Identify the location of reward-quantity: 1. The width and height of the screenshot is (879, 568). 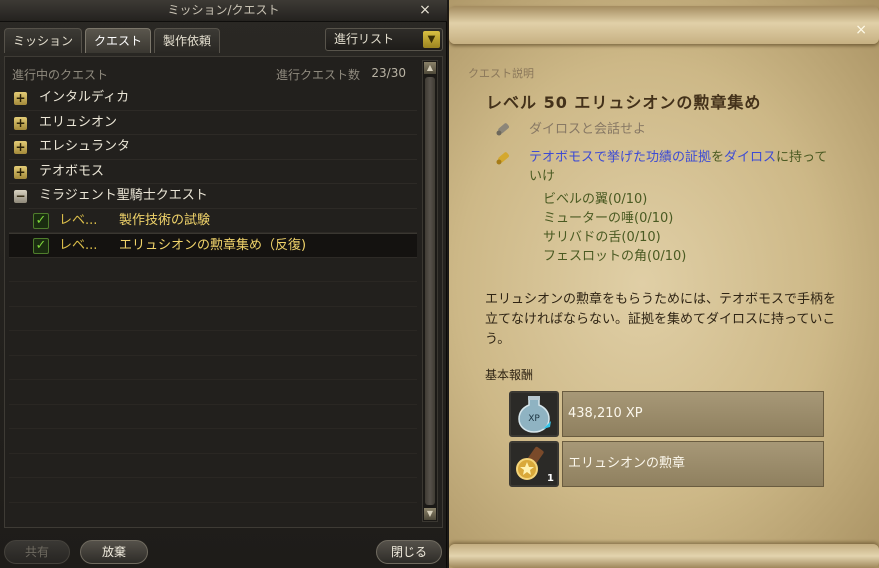
(550, 478).